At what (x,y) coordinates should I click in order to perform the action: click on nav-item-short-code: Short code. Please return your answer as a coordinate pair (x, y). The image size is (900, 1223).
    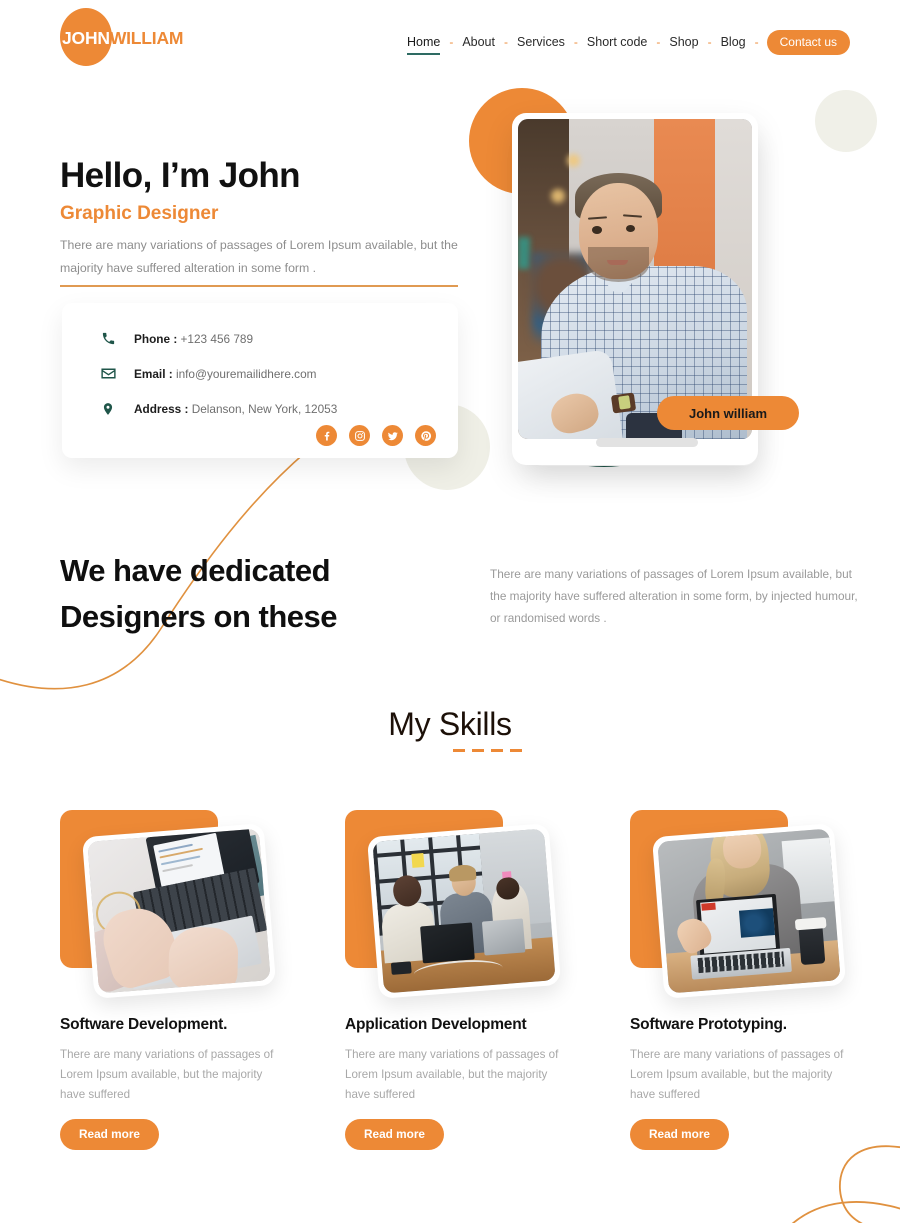
    Looking at the image, I should click on (617, 44).